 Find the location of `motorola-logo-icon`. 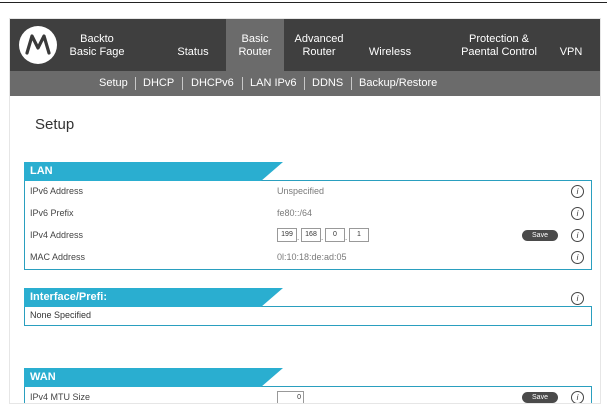

motorola-logo-icon is located at coordinates (38, 45).